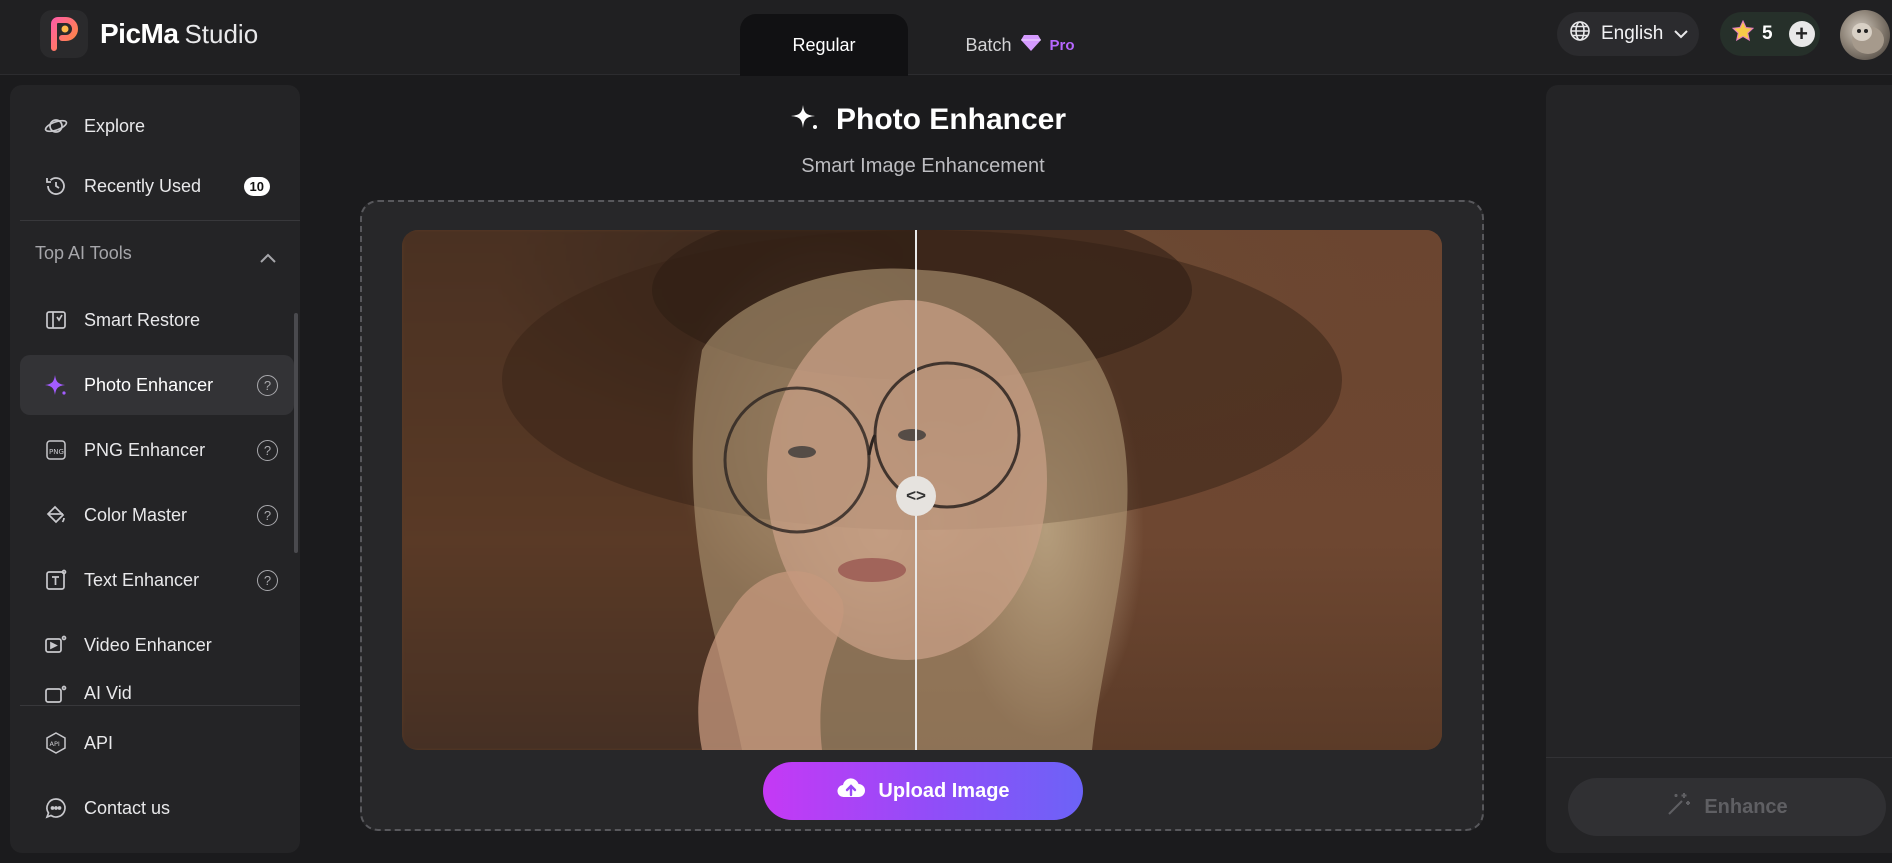 The image size is (1892, 863). I want to click on page-header: Photo Enhancer, so click(928, 119).